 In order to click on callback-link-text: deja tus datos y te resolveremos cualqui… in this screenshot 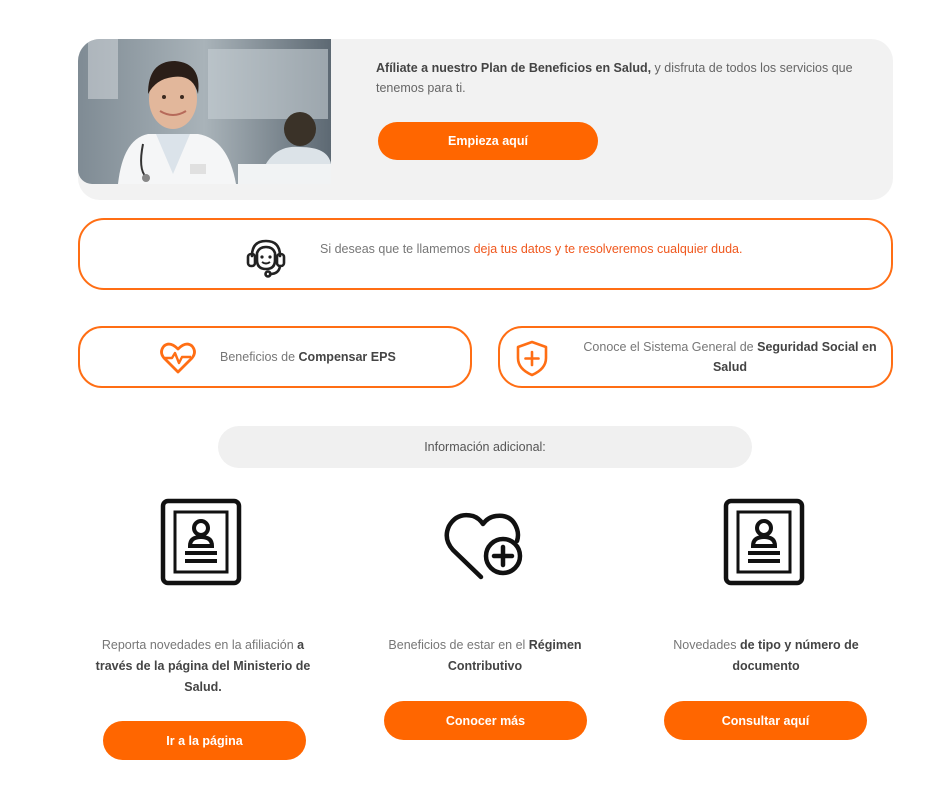, I will do `click(608, 249)`.